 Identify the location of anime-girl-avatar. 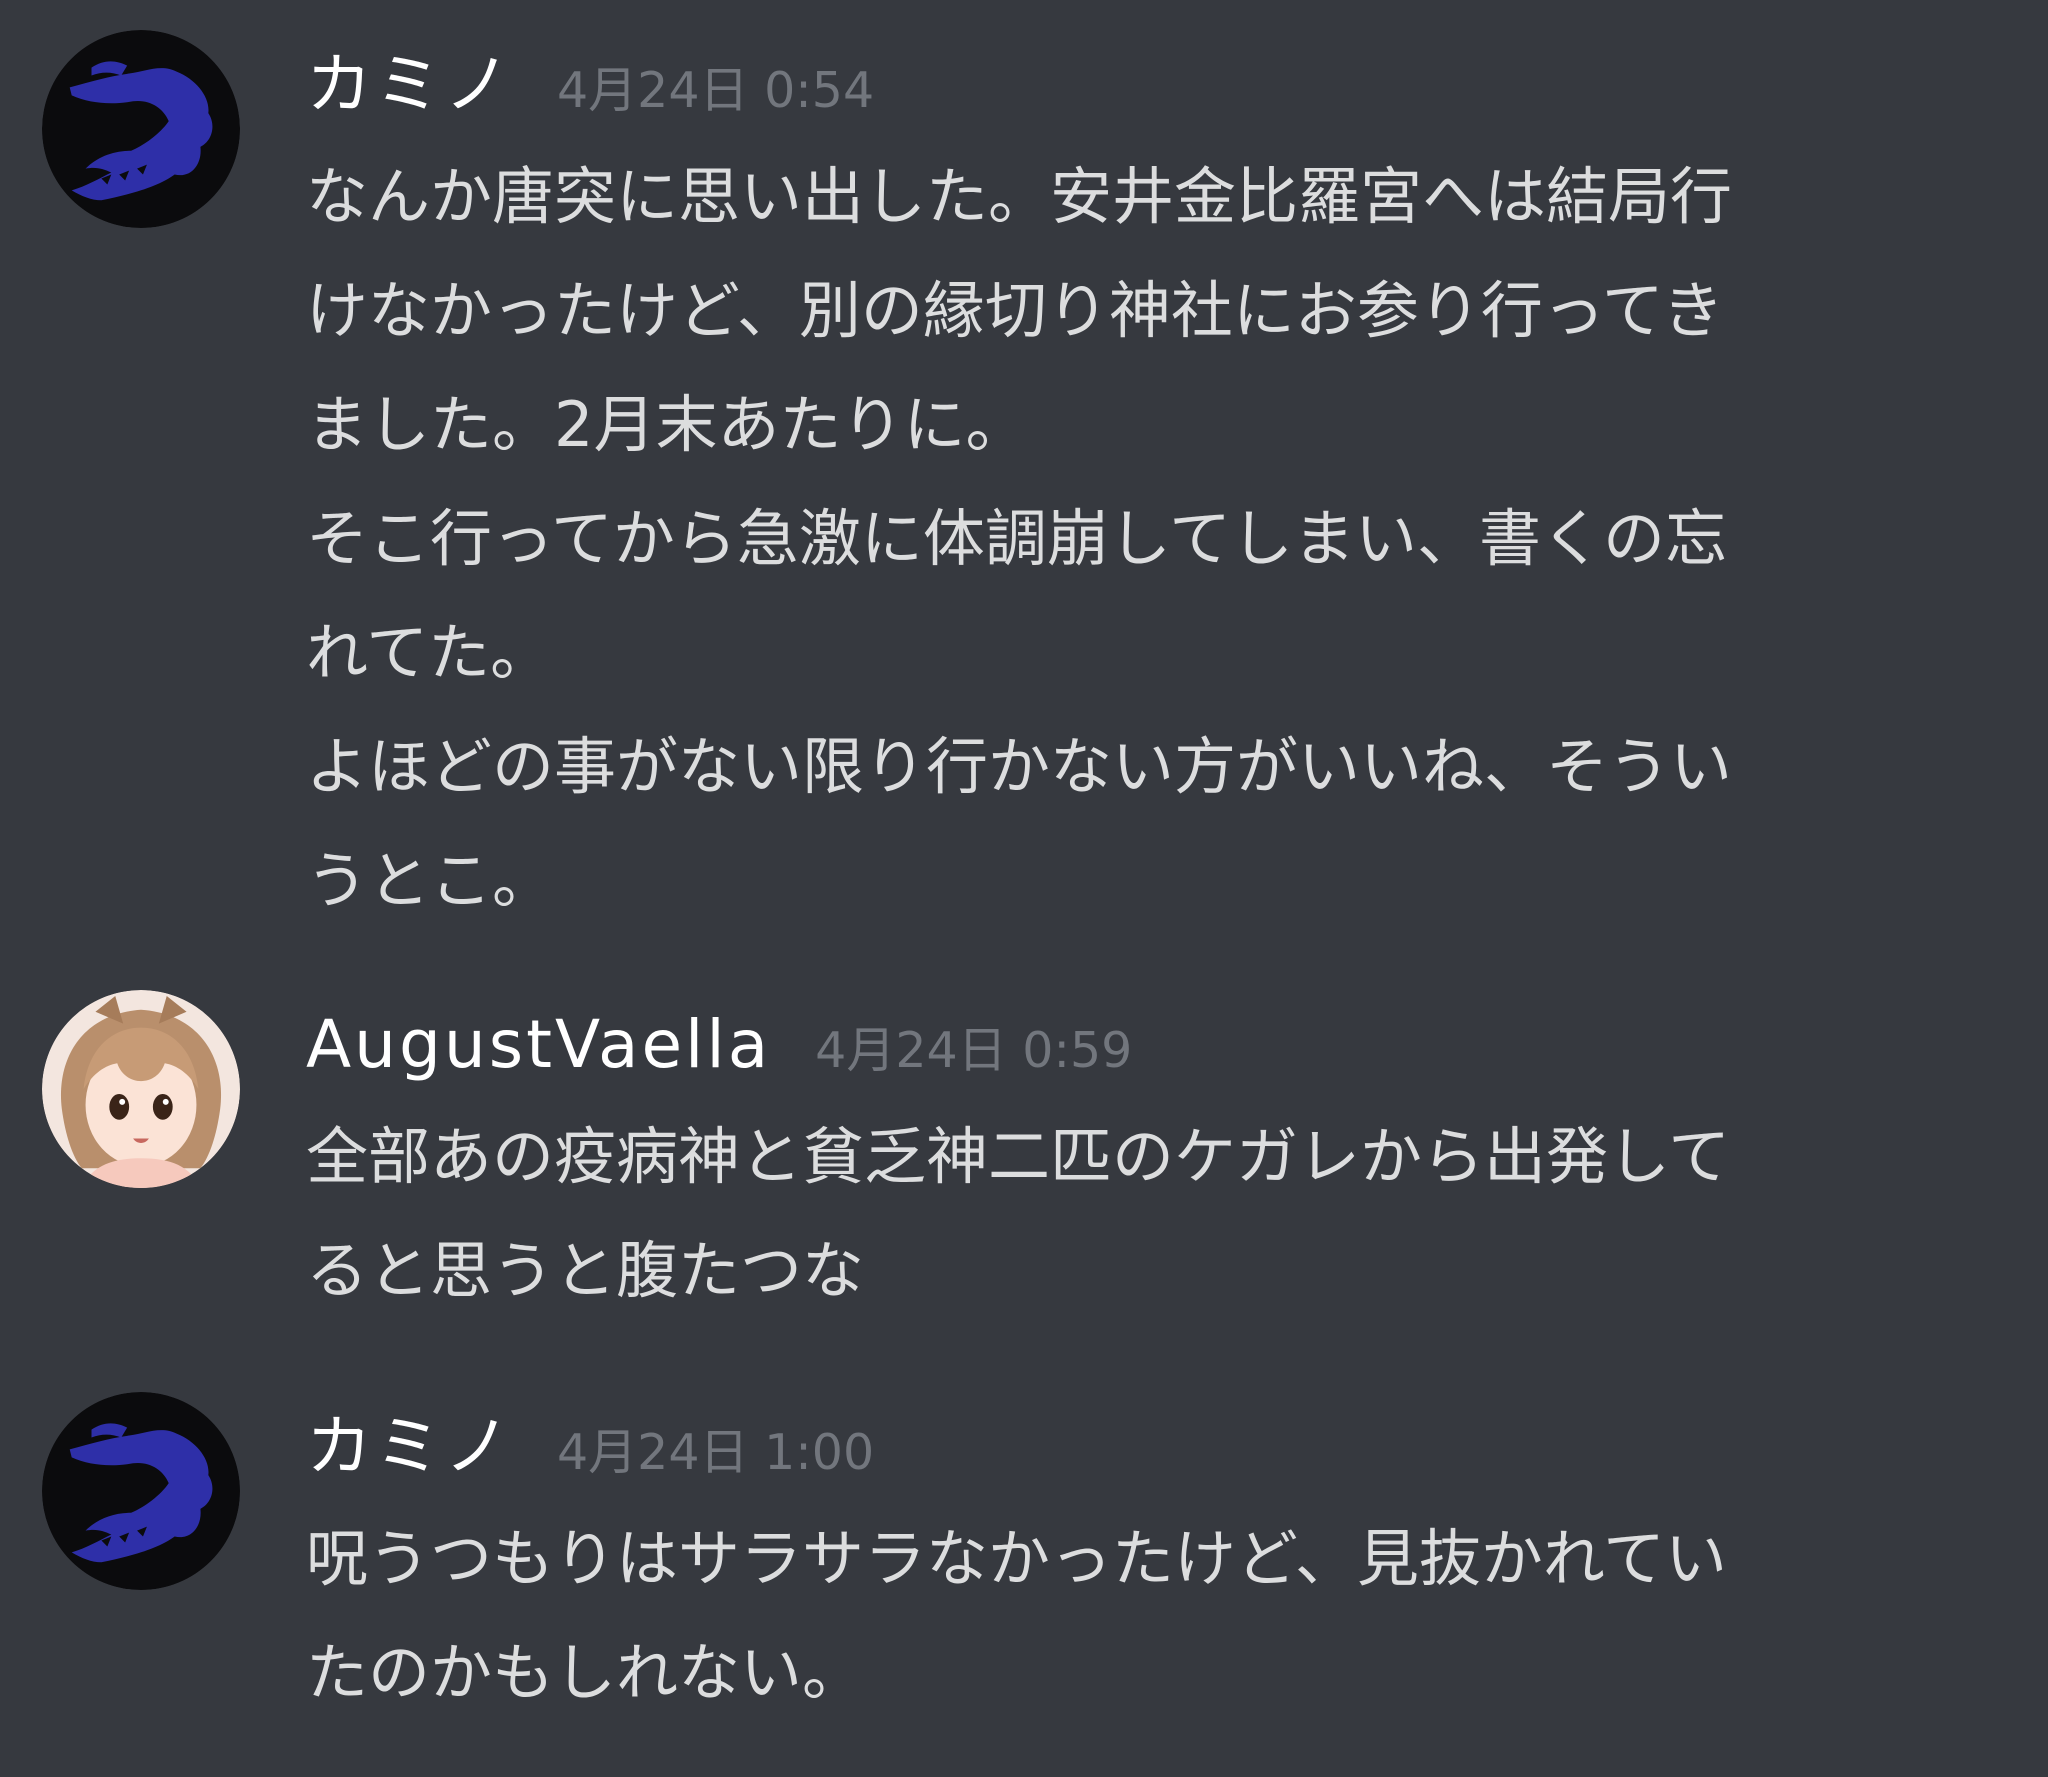
(141, 1089).